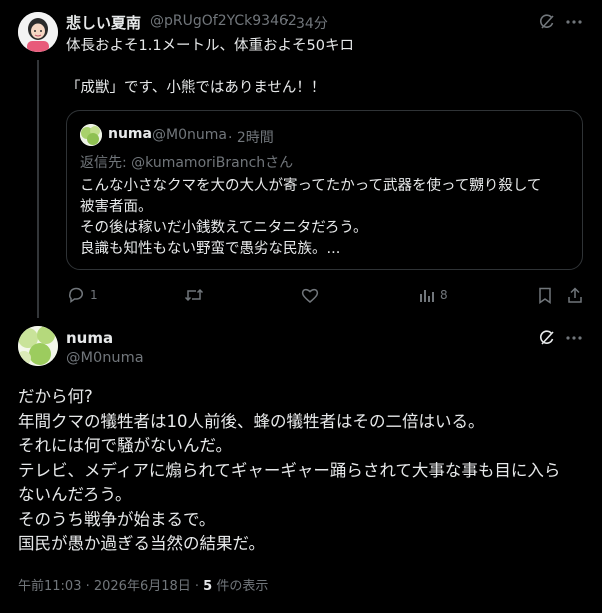 Image resolution: width=602 pixels, height=613 pixels. What do you see at coordinates (142, 543) in the screenshot?
I see `main-text-line-7: 国民が愚か過ぎる当然の結果だ。` at bounding box center [142, 543].